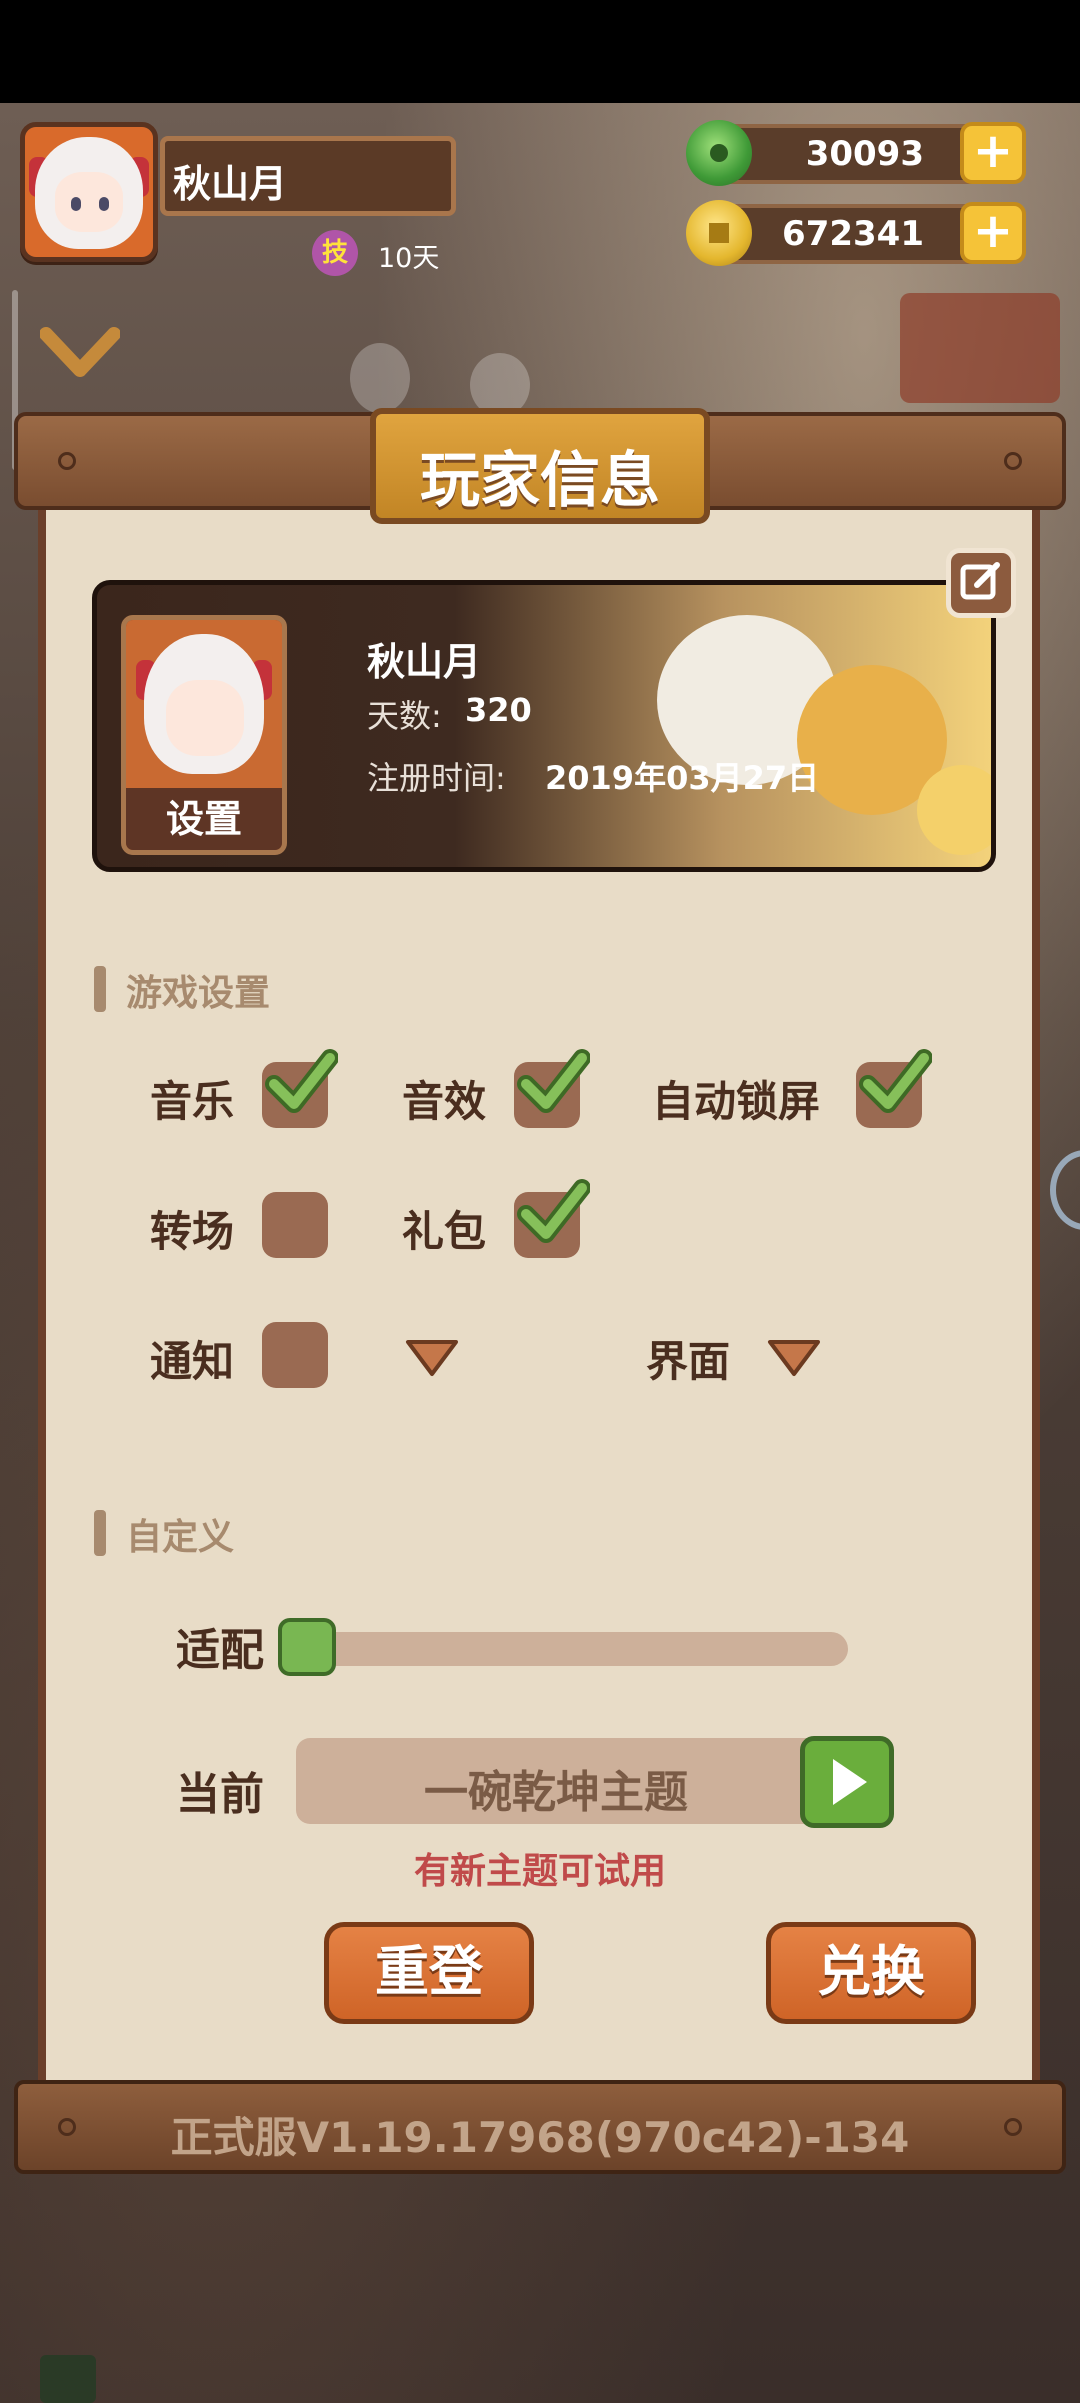 The height and width of the screenshot is (2403, 1080). I want to click on panel-title-plaque: 玩家信息, so click(540, 466).